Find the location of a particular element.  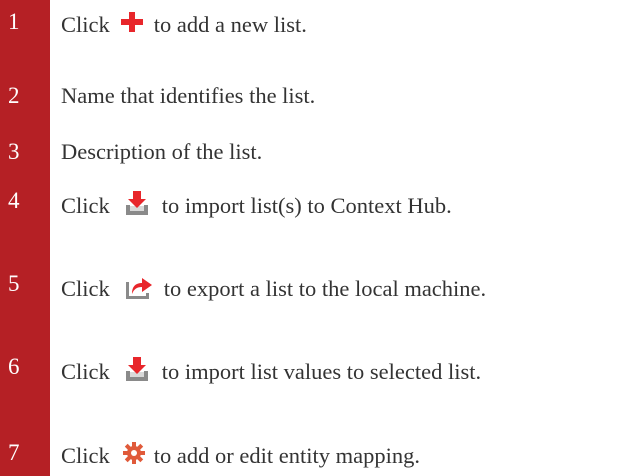

step-number: 5 is located at coordinates (14, 283).